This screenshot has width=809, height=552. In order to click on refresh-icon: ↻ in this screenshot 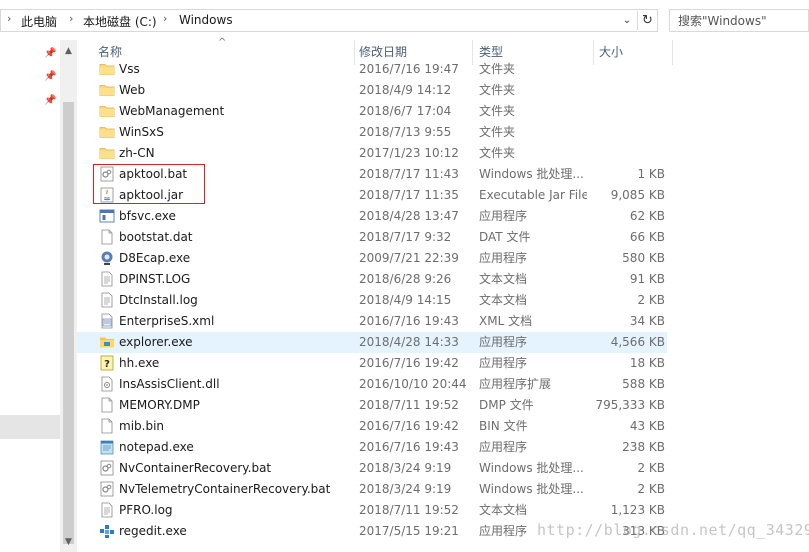, I will do `click(647, 20)`.